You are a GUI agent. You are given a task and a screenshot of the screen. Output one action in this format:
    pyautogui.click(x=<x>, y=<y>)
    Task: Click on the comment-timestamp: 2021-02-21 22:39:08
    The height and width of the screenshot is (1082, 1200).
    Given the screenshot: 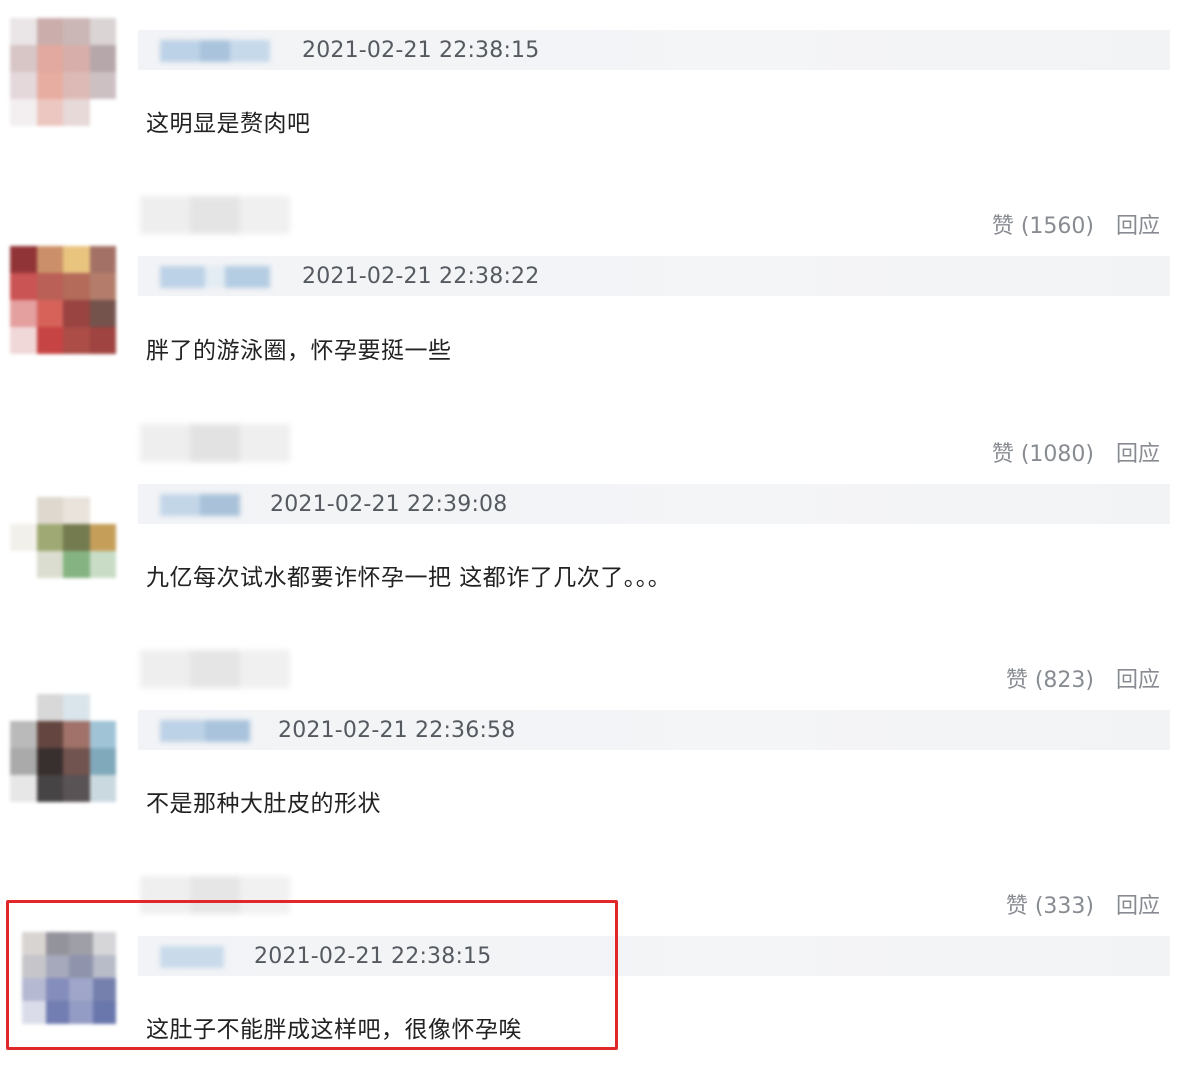 What is the action you would take?
    pyautogui.click(x=389, y=504)
    